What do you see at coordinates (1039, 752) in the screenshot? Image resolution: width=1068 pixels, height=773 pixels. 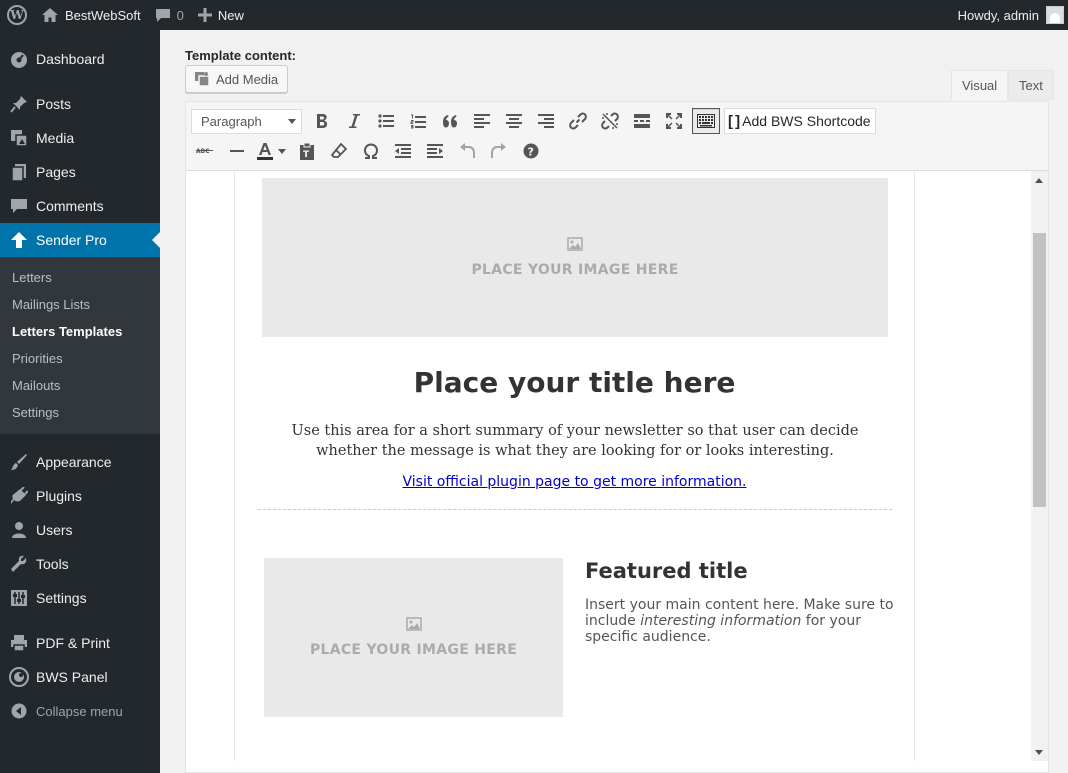 I see `scroll-down-icon` at bounding box center [1039, 752].